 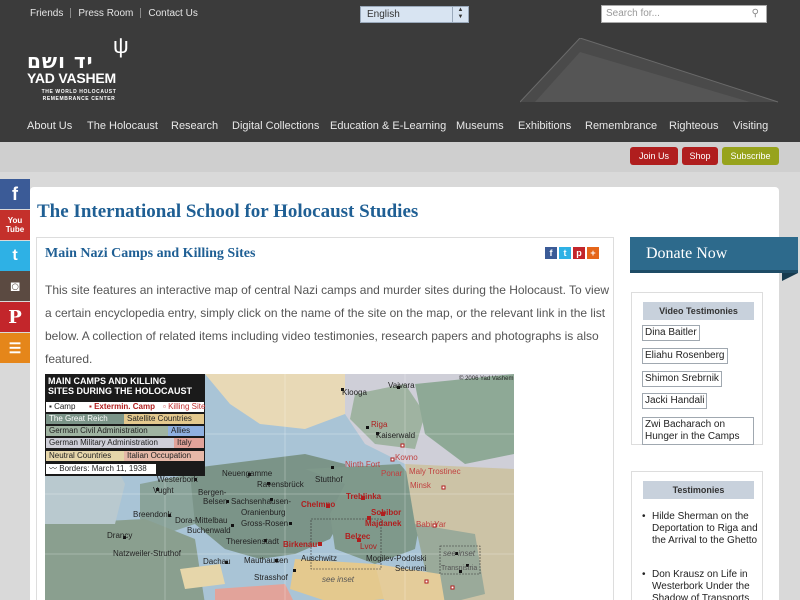 What do you see at coordinates (750, 126) in the screenshot?
I see `nav-visiting: Visiting` at bounding box center [750, 126].